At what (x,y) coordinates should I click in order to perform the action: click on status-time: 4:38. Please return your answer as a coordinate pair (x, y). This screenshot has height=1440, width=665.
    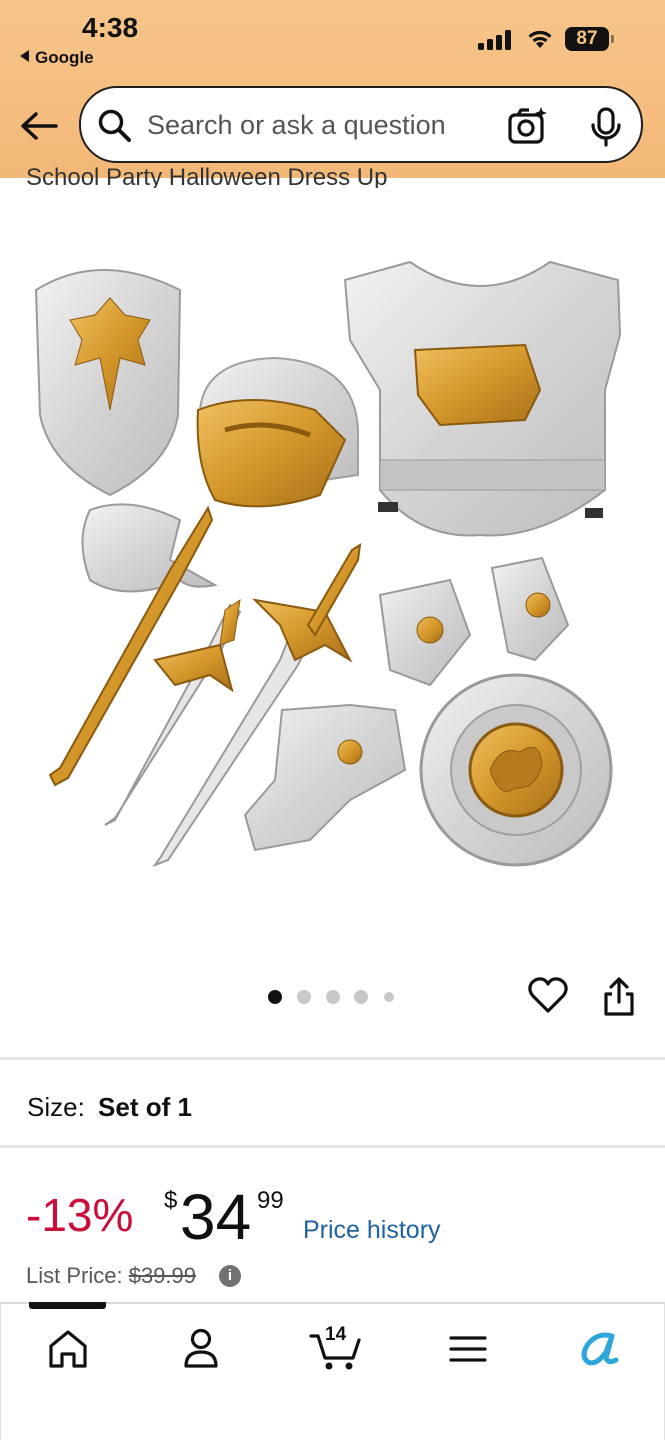
    Looking at the image, I should click on (110, 27).